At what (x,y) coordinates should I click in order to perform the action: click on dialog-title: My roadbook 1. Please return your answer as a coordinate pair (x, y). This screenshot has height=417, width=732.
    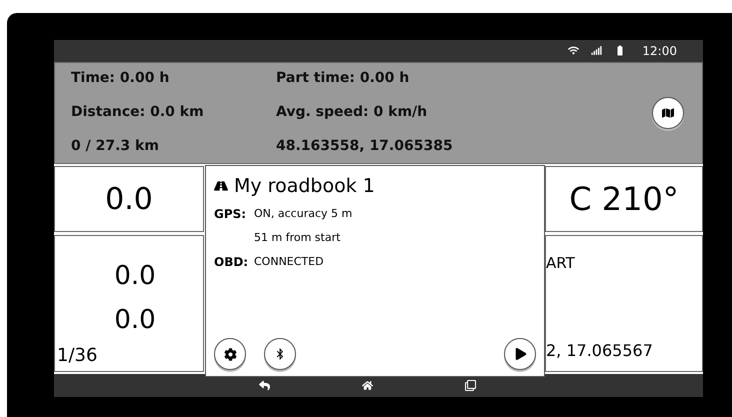
    Looking at the image, I should click on (304, 186).